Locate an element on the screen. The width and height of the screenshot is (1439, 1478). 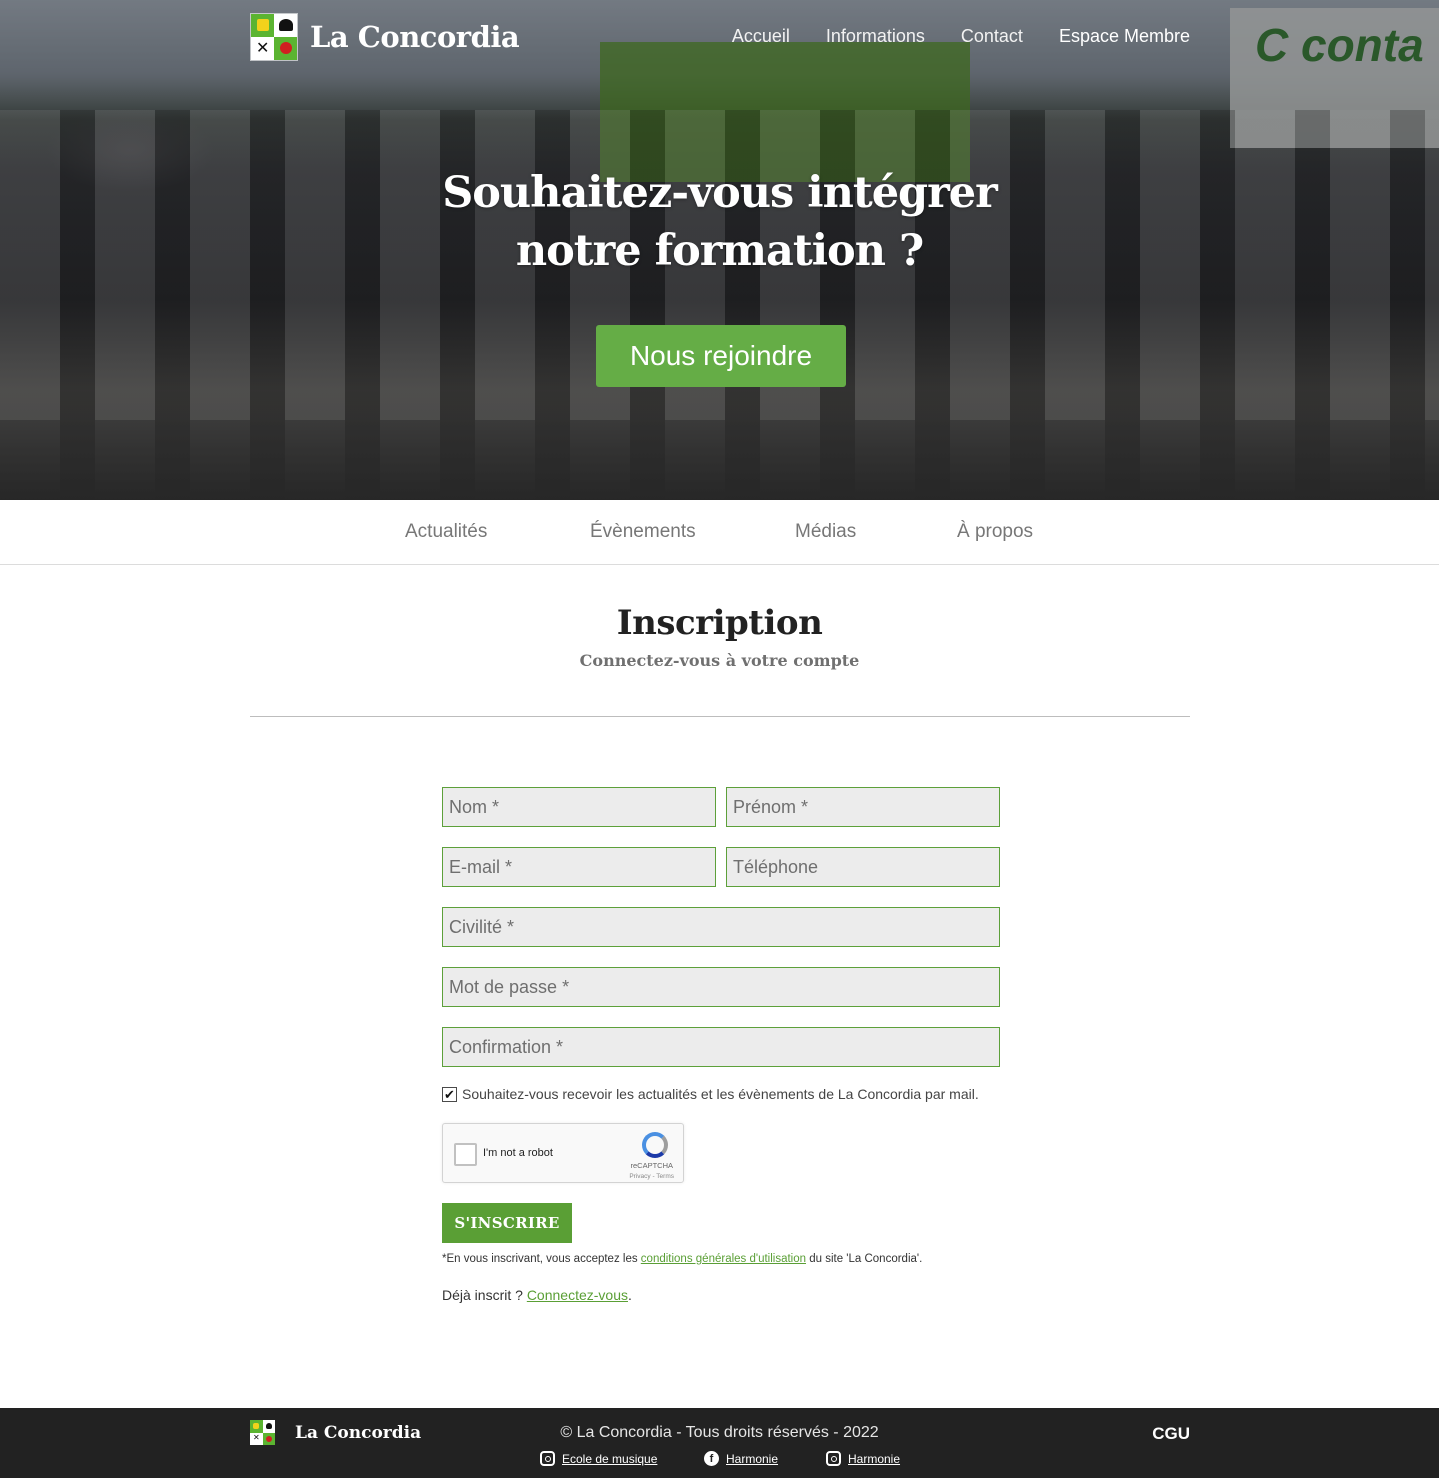
confirmation-field is located at coordinates (721, 1047).